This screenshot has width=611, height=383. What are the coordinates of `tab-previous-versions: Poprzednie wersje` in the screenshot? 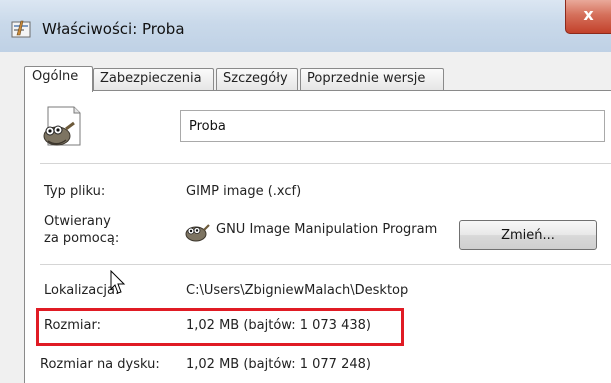 It's located at (372, 79).